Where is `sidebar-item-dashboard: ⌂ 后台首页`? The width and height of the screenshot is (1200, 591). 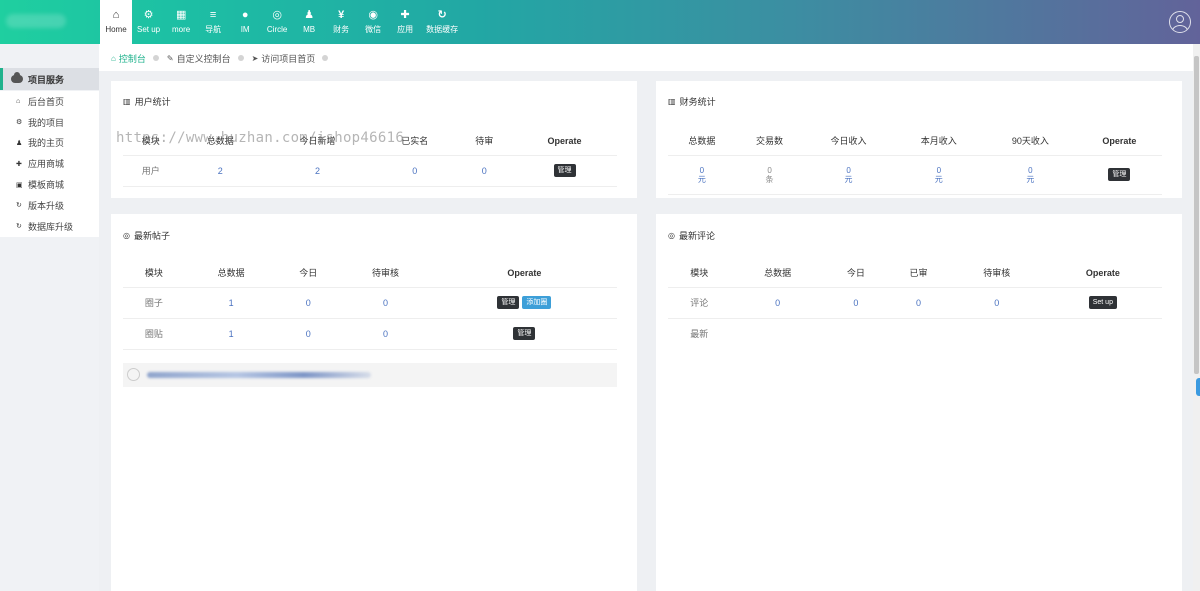 sidebar-item-dashboard: ⌂ 后台首页 is located at coordinates (49, 101).